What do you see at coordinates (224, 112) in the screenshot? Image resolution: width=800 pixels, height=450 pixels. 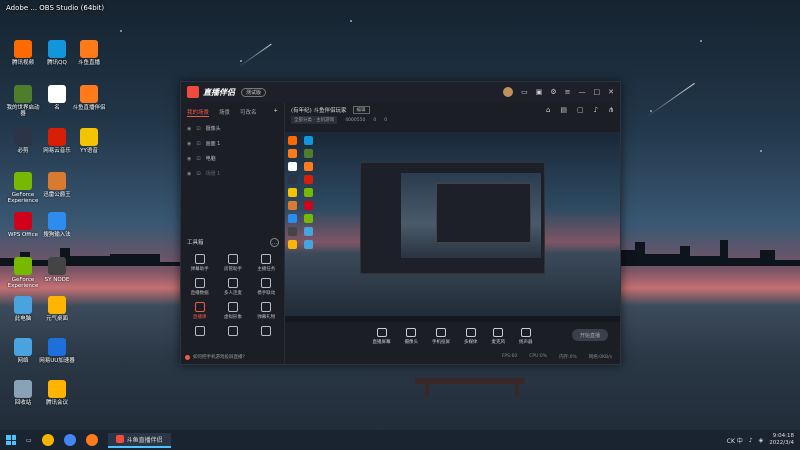 I see `tab-scenes: 场景` at bounding box center [224, 112].